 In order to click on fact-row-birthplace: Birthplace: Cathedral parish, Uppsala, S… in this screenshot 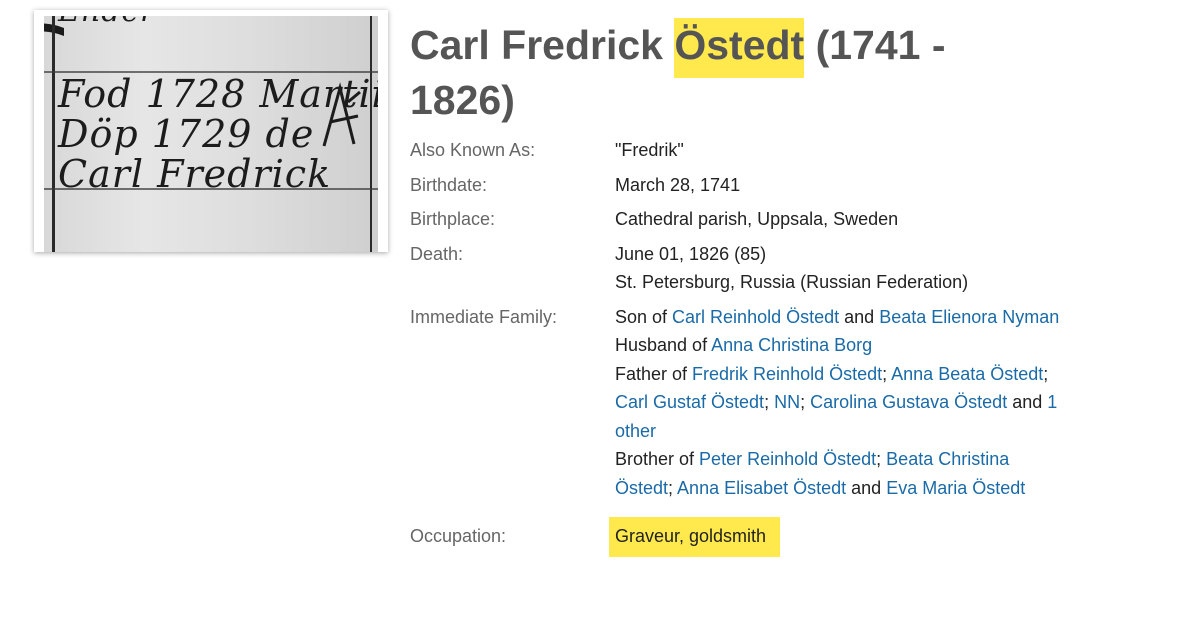, I will do `click(740, 219)`.